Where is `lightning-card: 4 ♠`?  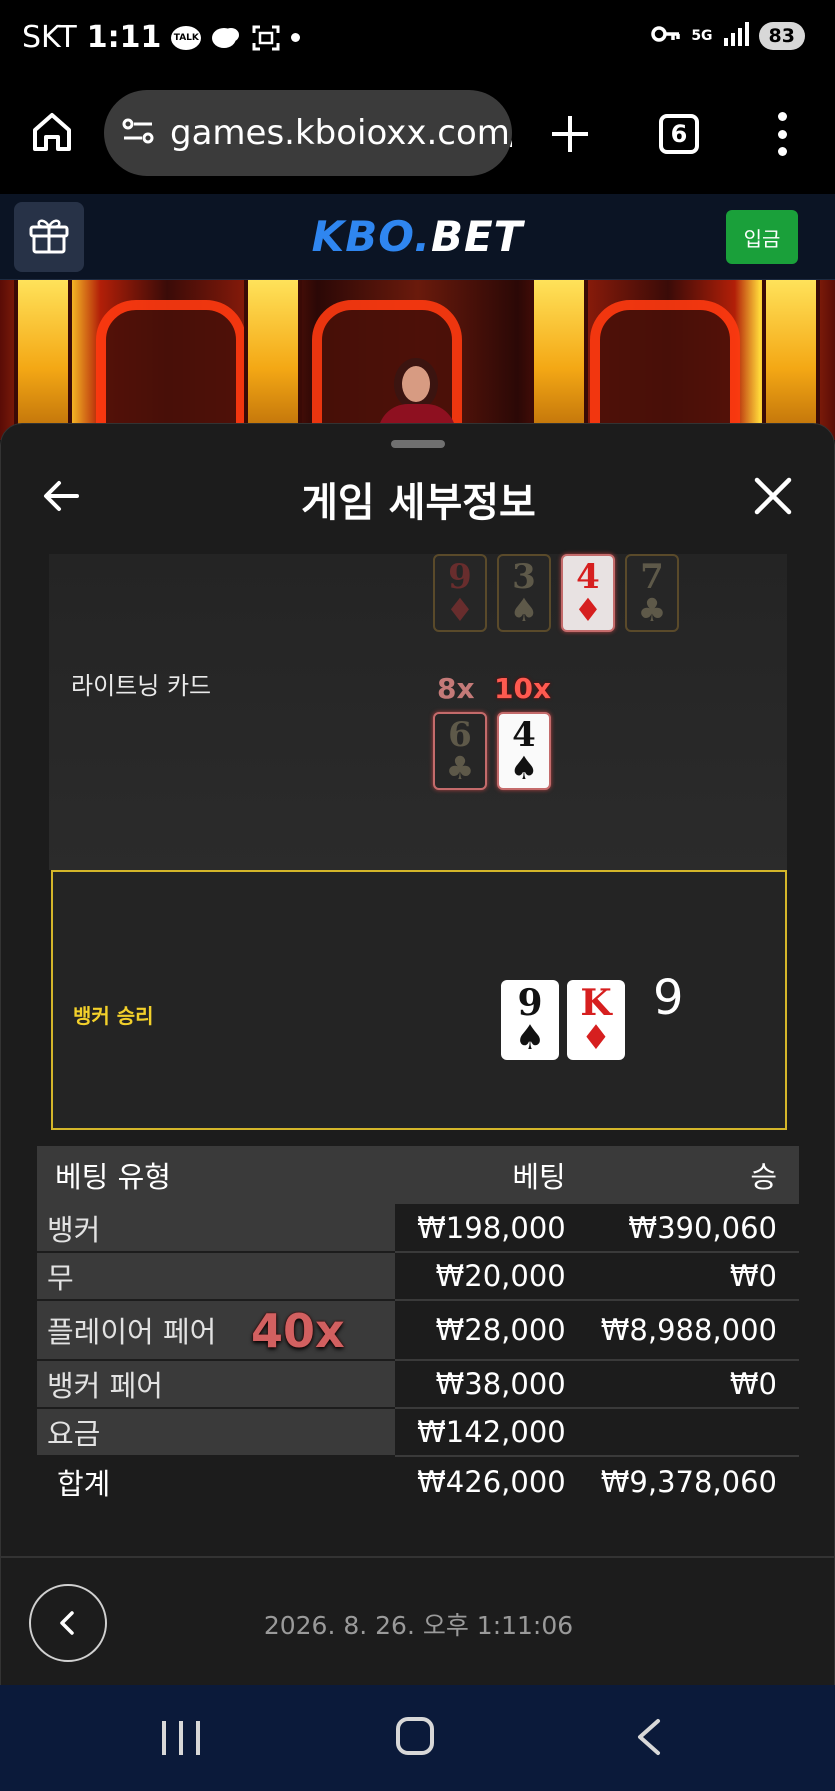 lightning-card: 4 ♠ is located at coordinates (524, 751).